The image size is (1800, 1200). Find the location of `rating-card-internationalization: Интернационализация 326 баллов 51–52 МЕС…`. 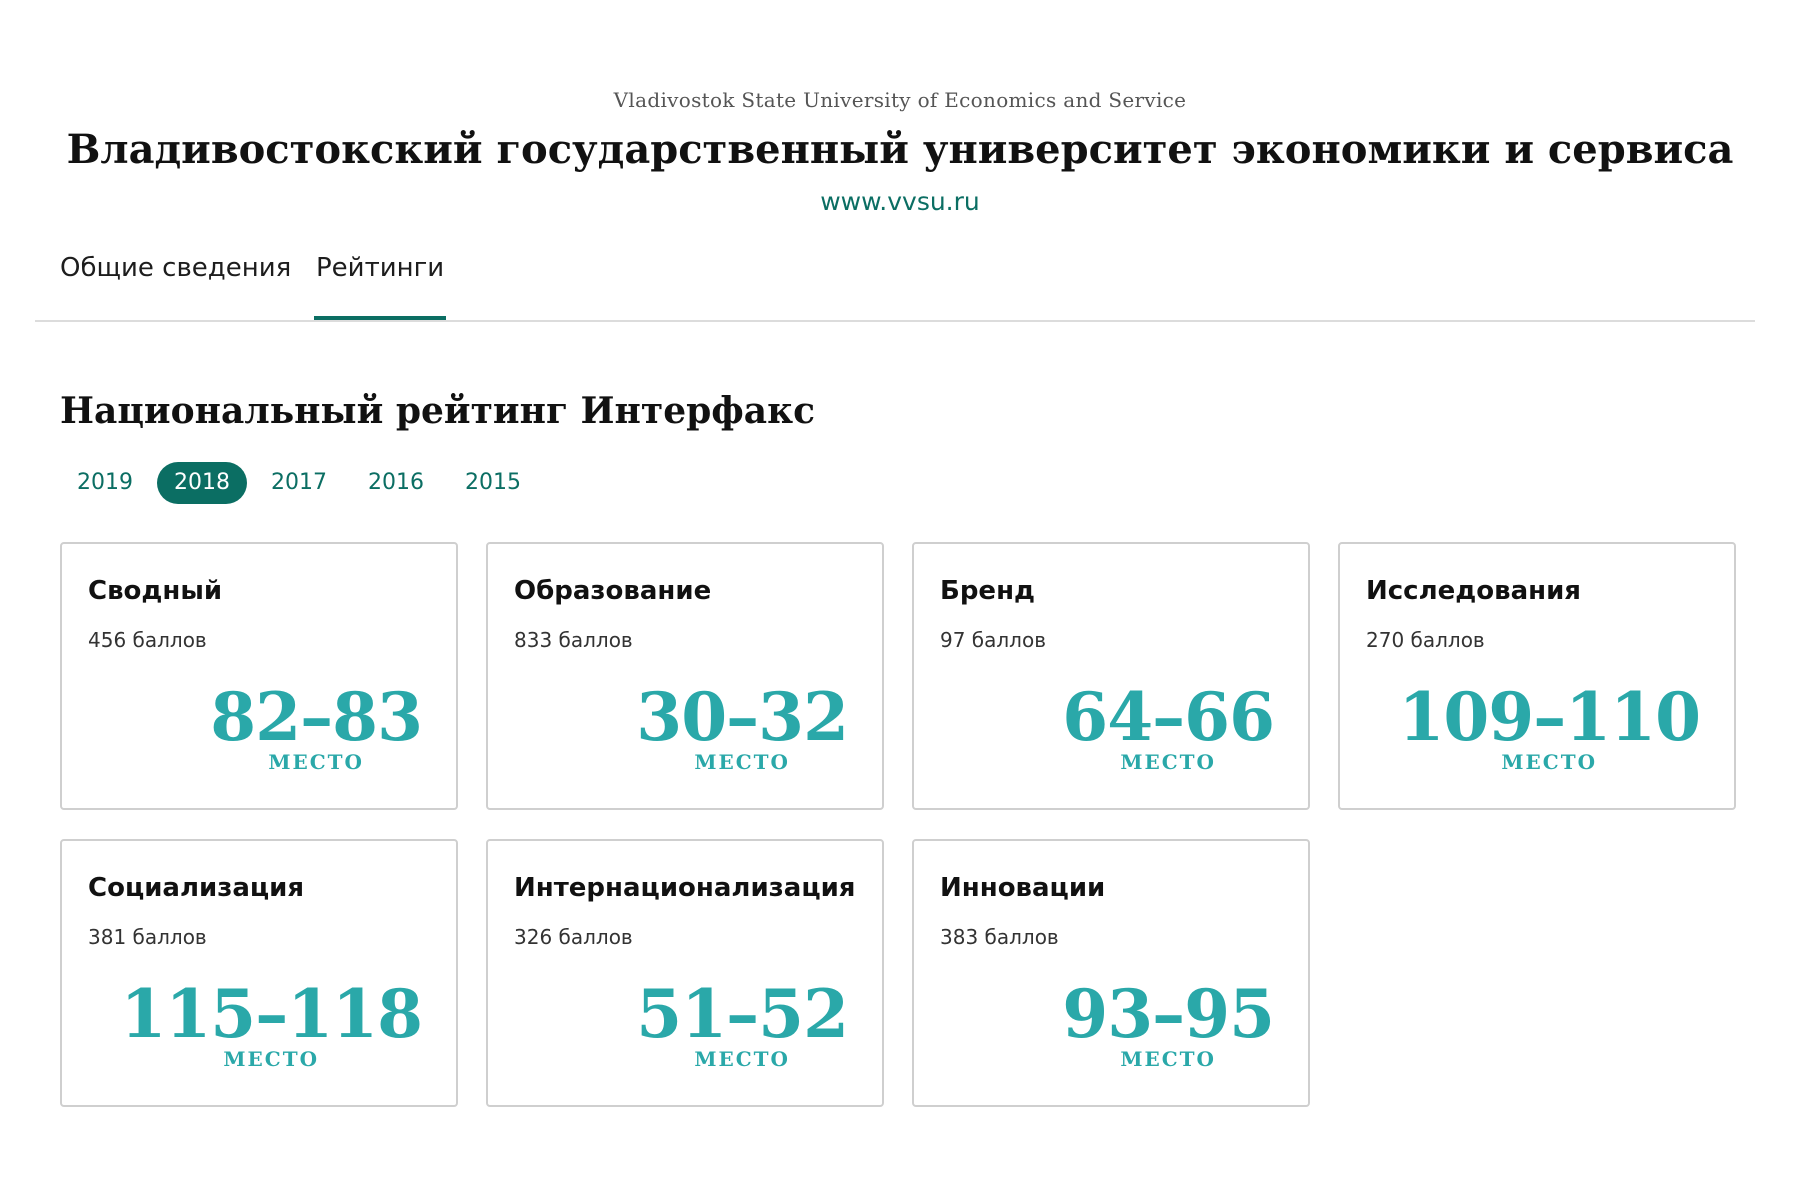

rating-card-internationalization: Интернационализация 326 баллов 51–52 МЕС… is located at coordinates (685, 973).